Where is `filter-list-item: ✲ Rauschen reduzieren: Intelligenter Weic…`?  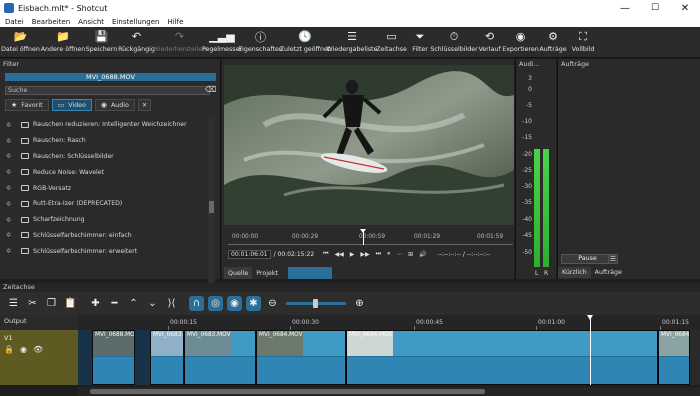 filter-list-item: ✲ Rauschen reduzieren: Intelligenter Weic… is located at coordinates (106, 125).